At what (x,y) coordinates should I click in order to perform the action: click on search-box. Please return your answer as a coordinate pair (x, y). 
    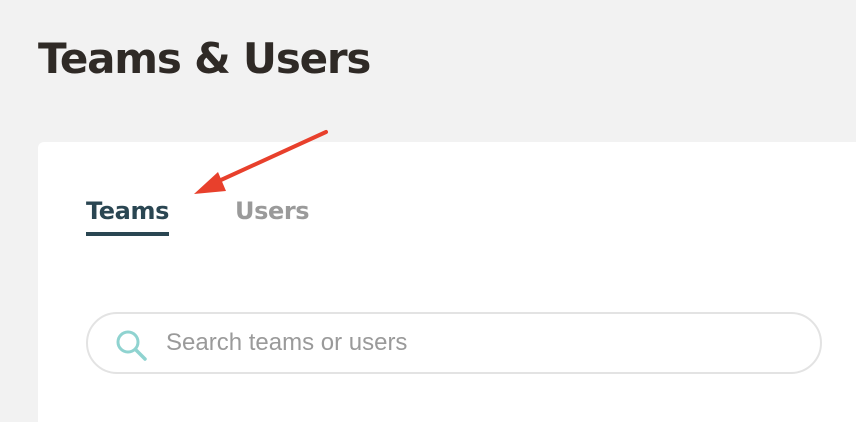
    Looking at the image, I should click on (454, 343).